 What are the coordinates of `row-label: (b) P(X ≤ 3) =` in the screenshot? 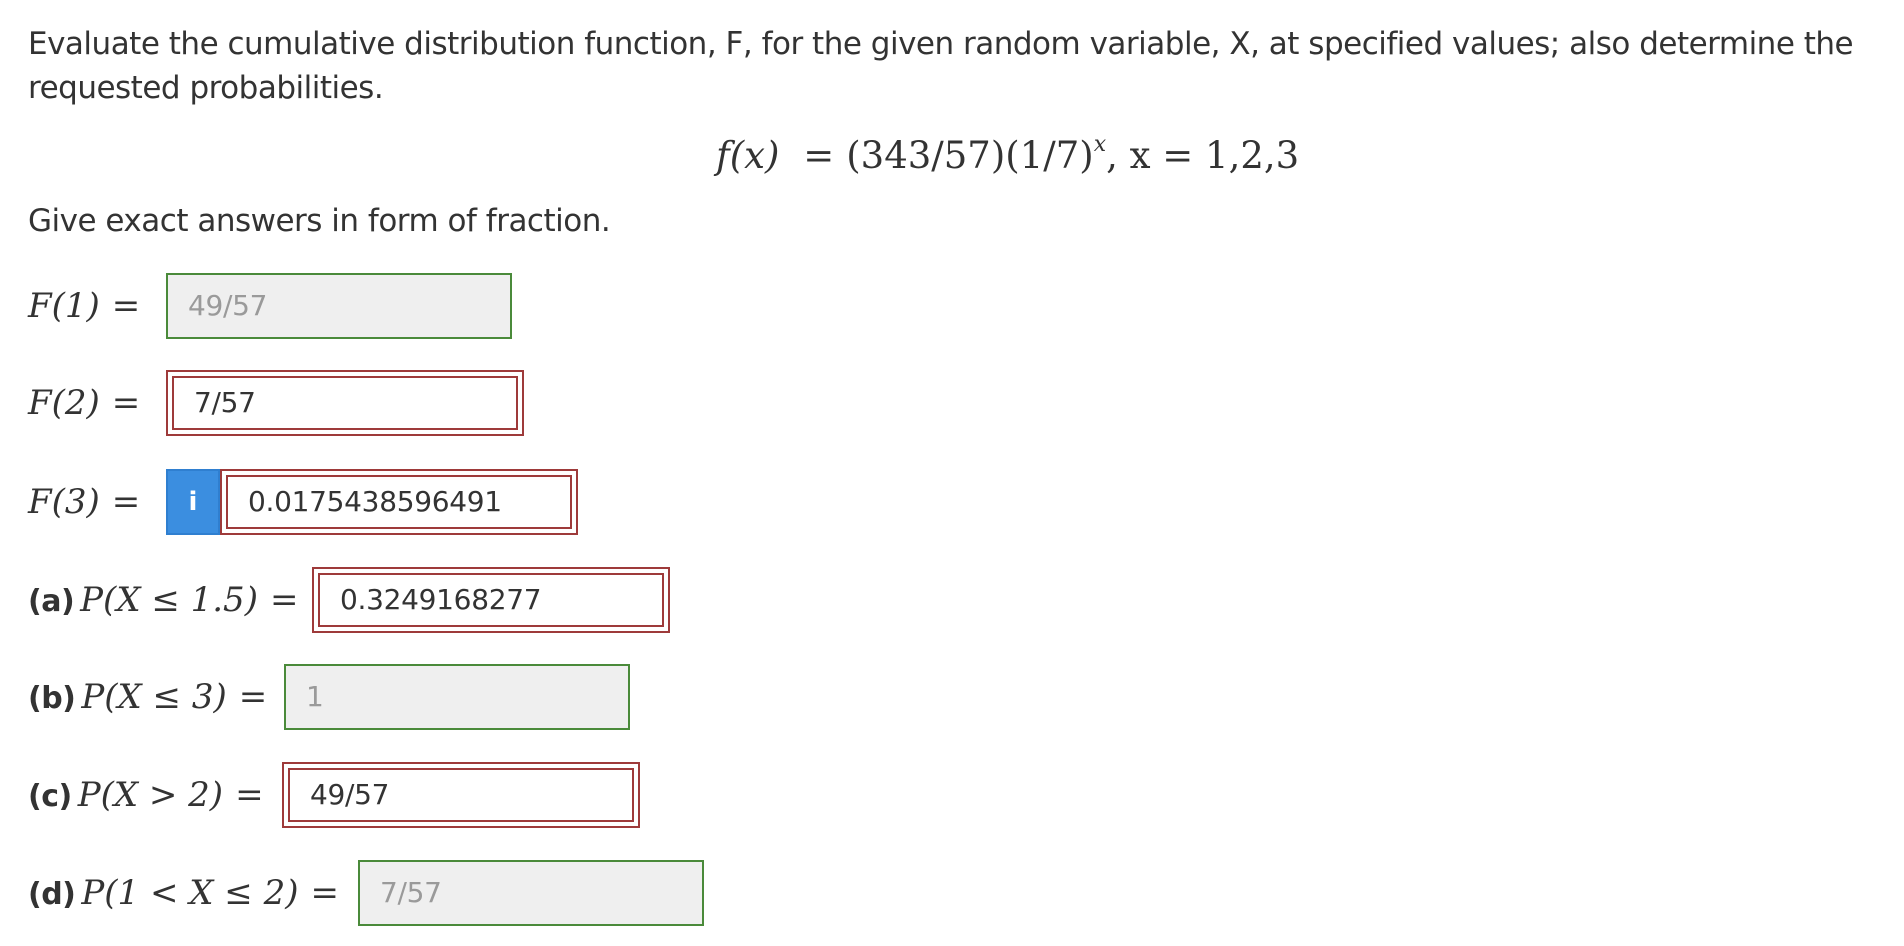 It's located at (153, 697).